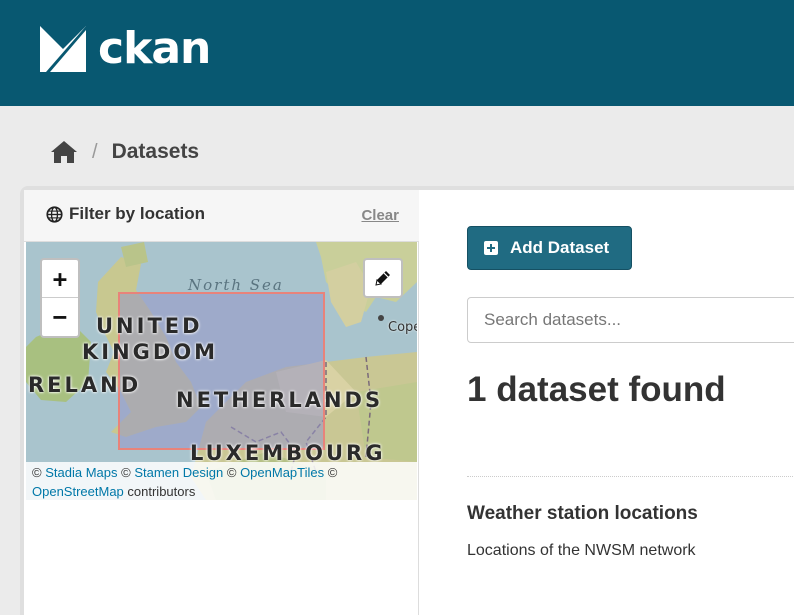 The height and width of the screenshot is (615, 794). I want to click on draw-rectangle-button, so click(383, 278).